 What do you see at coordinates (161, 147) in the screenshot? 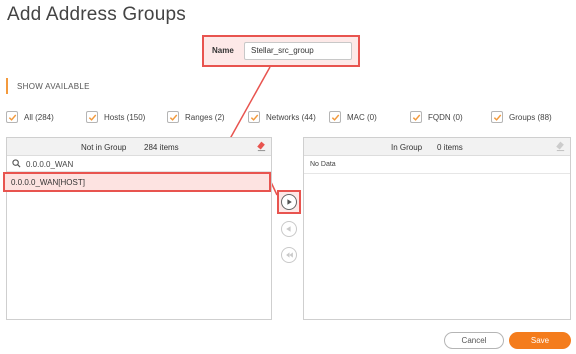
I see `not-in-group-count: 284 items` at bounding box center [161, 147].